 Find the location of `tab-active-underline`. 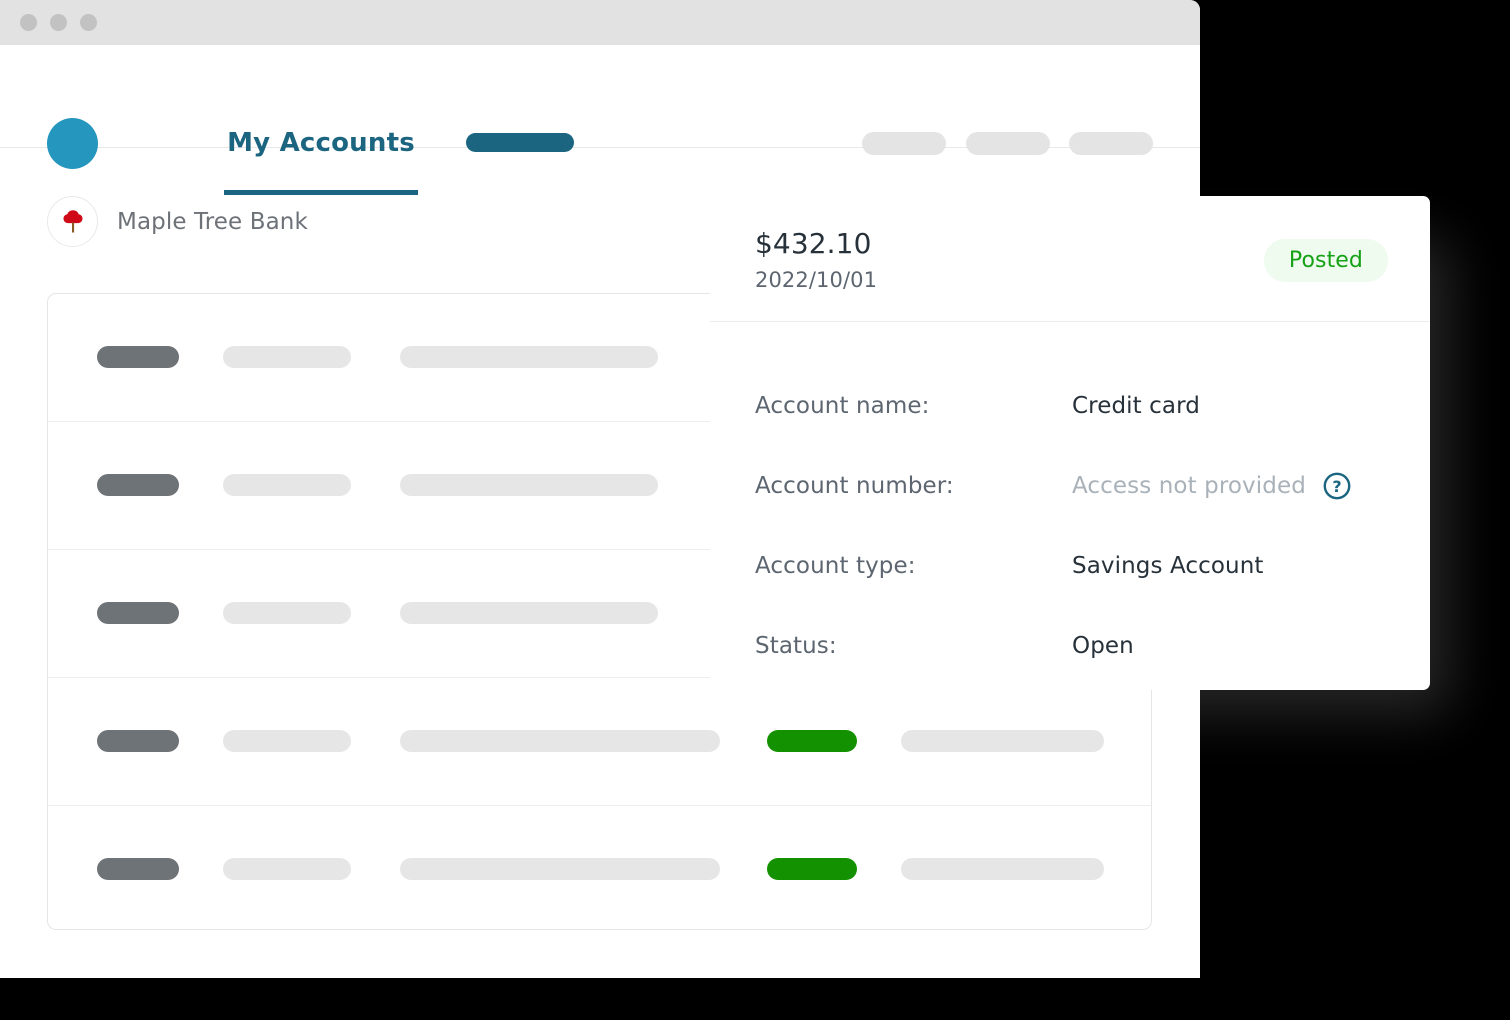

tab-active-underline is located at coordinates (321, 192).